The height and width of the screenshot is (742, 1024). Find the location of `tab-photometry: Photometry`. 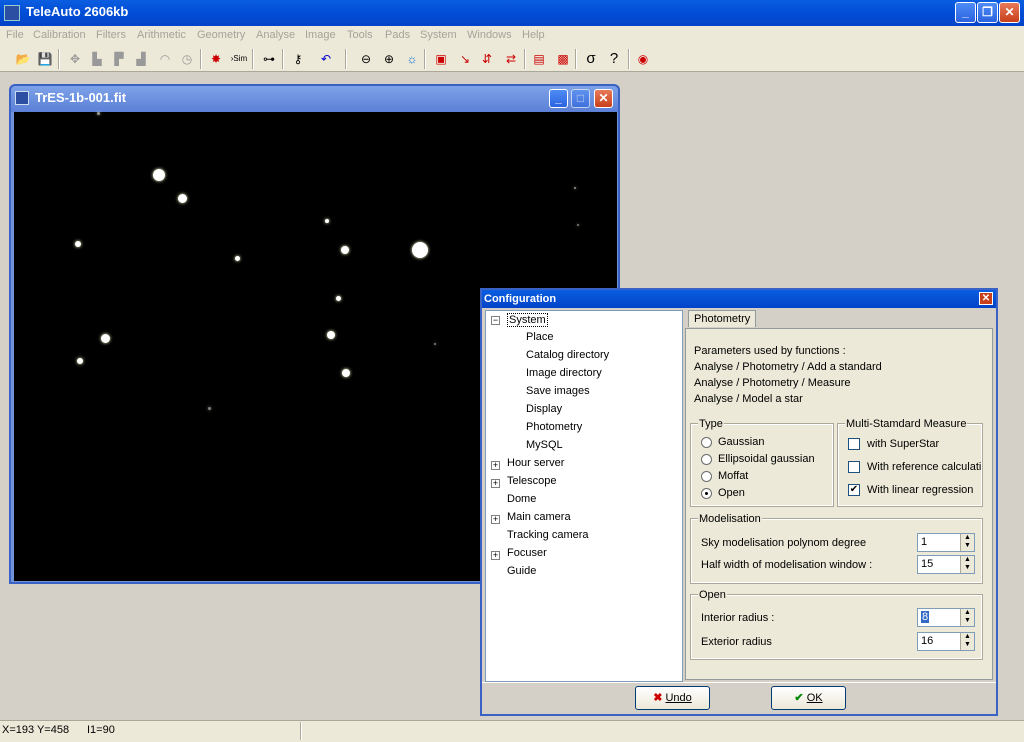

tab-photometry: Photometry is located at coordinates (722, 318).